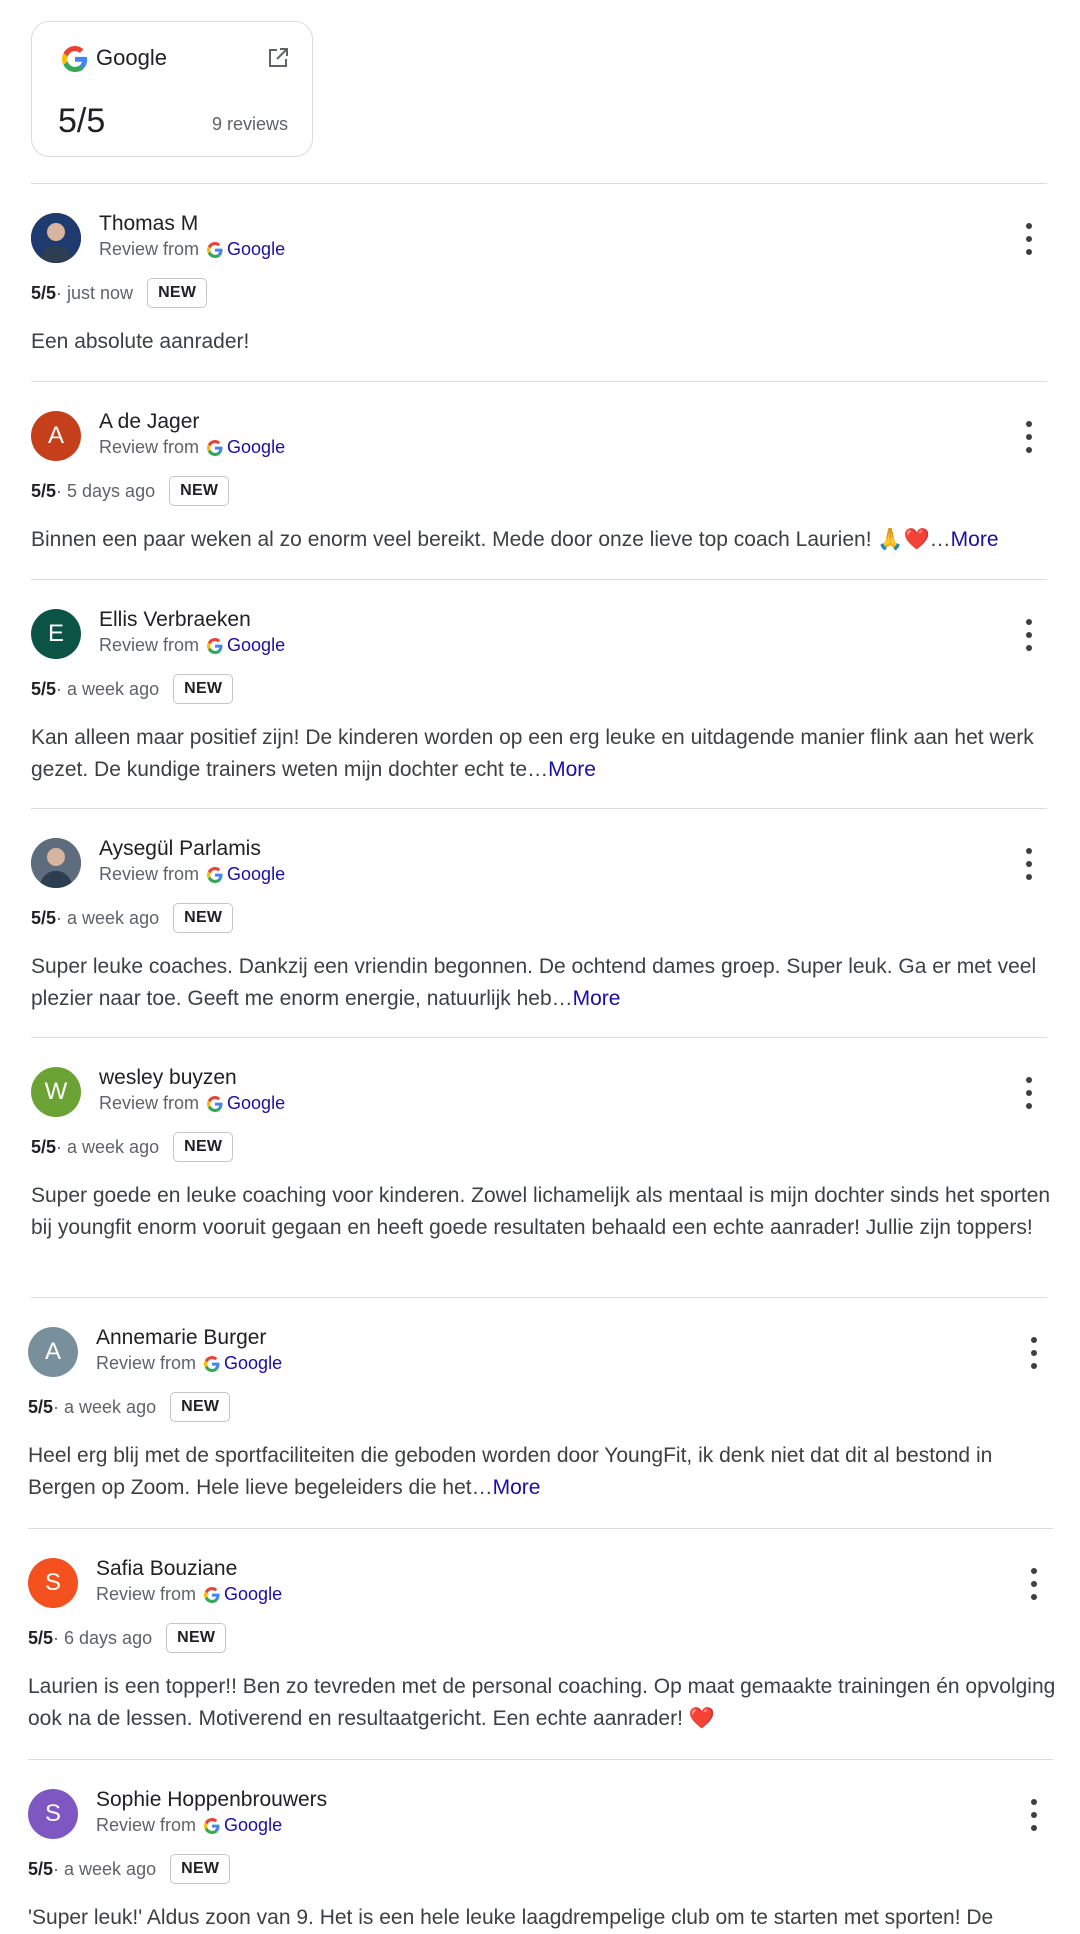 The height and width of the screenshot is (1934, 1080). What do you see at coordinates (168, 1078) in the screenshot?
I see `reviewer-name: wesley buyzen` at bounding box center [168, 1078].